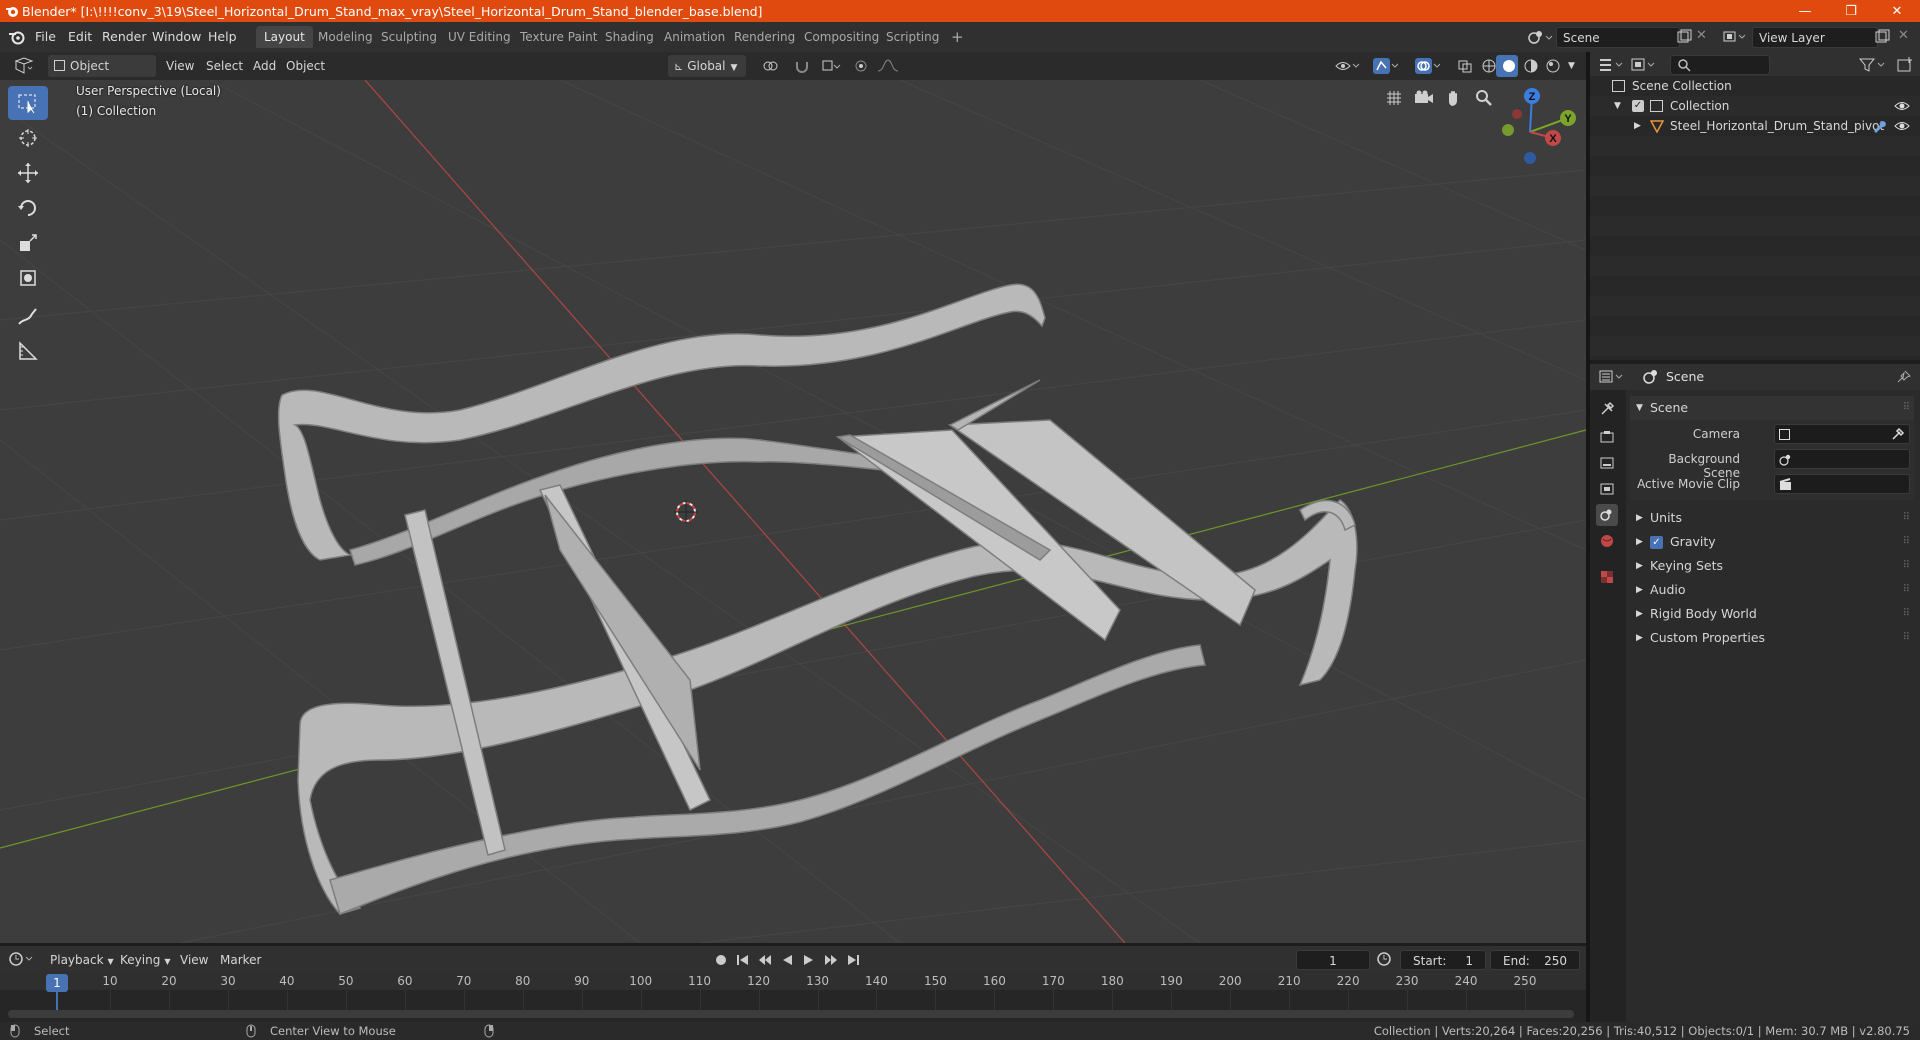  Describe the element at coordinates (859, 66) in the screenshot. I see `proportional-edit-icon` at that location.